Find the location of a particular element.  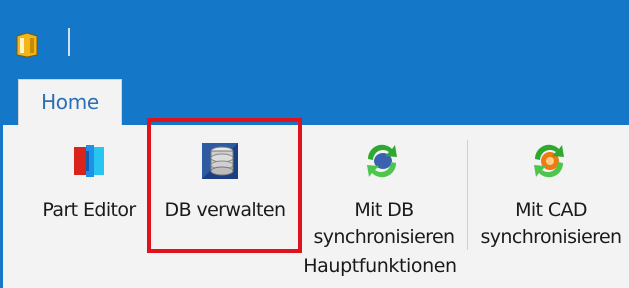

sync-cad-button: Mit CAD synchronisieren is located at coordinates (551, 195).